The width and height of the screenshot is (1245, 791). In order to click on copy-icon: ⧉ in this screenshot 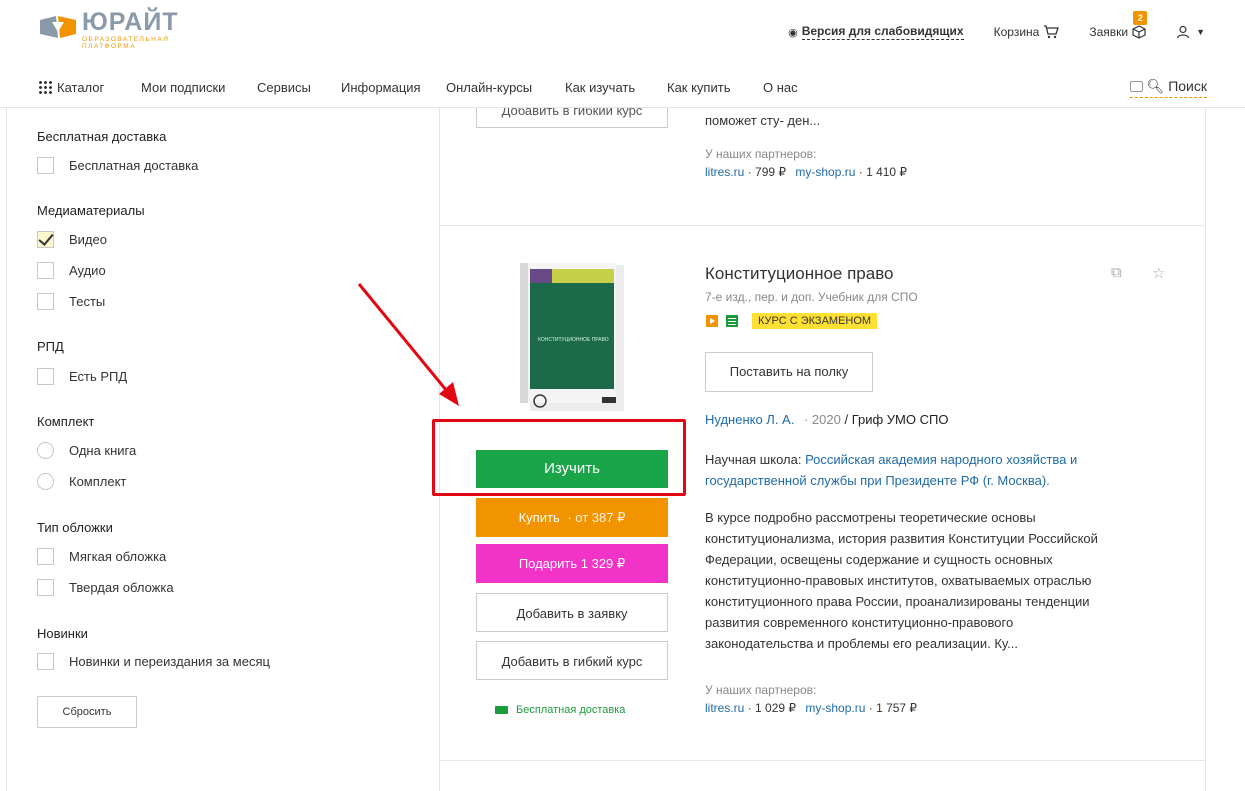, I will do `click(1116, 272)`.